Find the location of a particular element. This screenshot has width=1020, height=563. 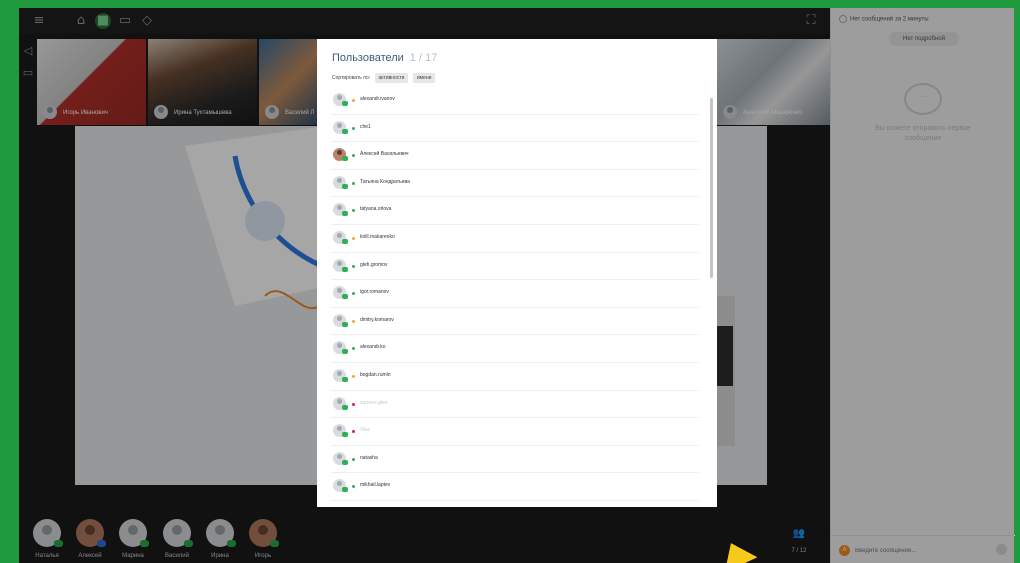

modal-title-text: Пользователи is located at coordinates (368, 58).